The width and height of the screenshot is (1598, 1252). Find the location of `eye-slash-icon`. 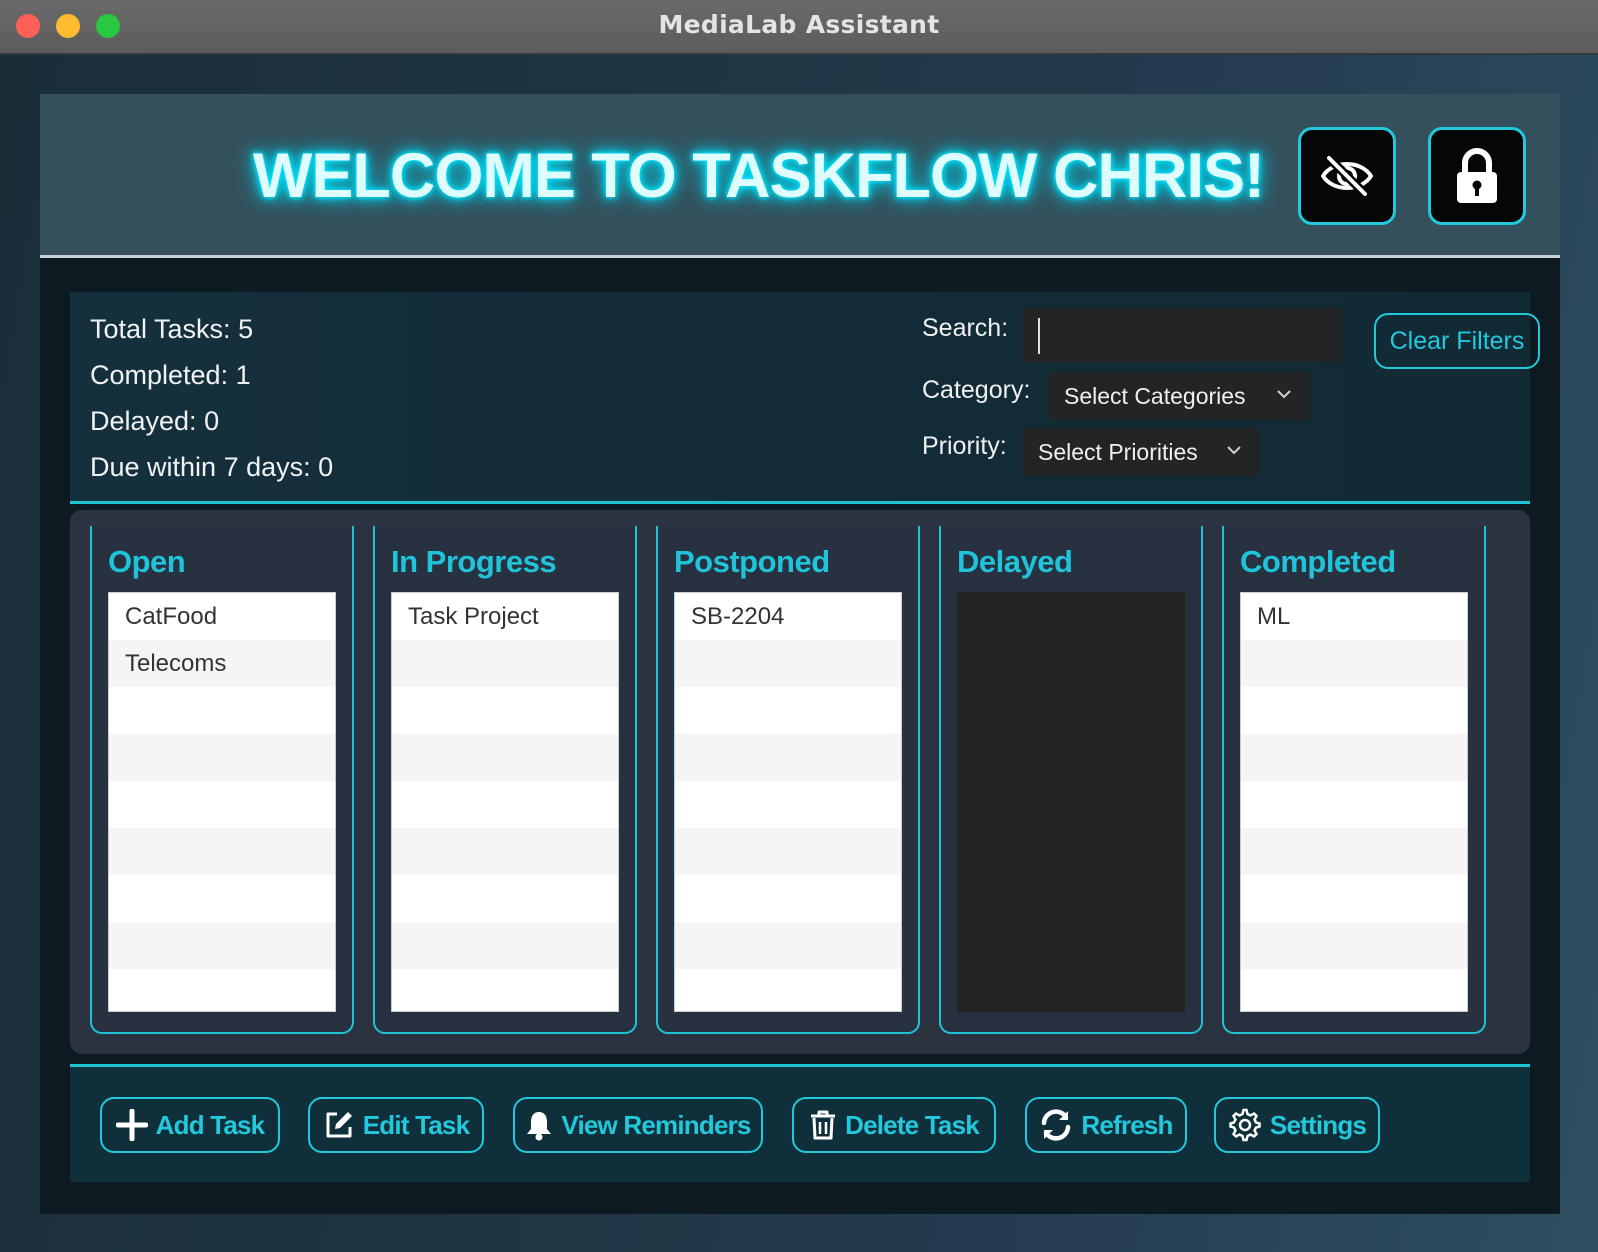

eye-slash-icon is located at coordinates (1347, 176).